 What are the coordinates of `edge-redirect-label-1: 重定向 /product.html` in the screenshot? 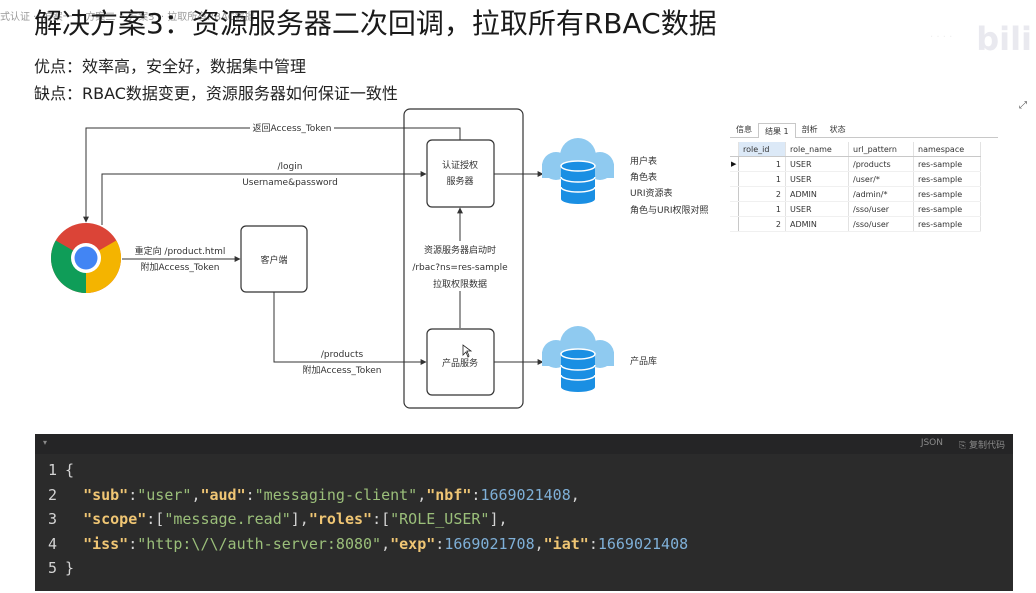 It's located at (180, 251).